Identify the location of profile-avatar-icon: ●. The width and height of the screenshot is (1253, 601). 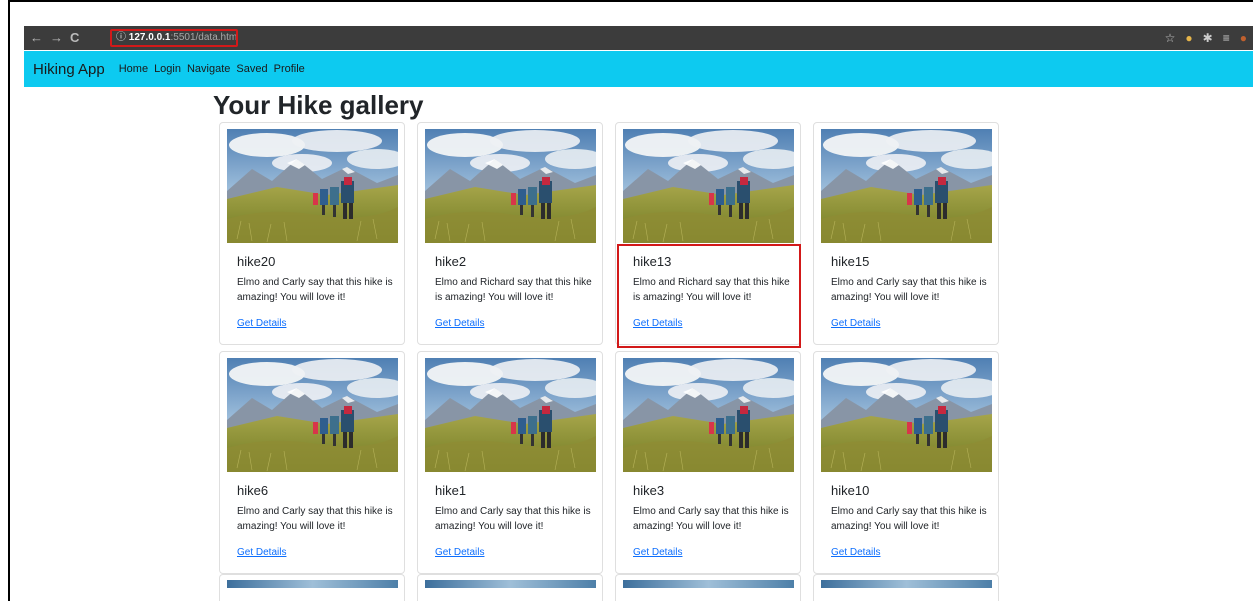
(1243, 38).